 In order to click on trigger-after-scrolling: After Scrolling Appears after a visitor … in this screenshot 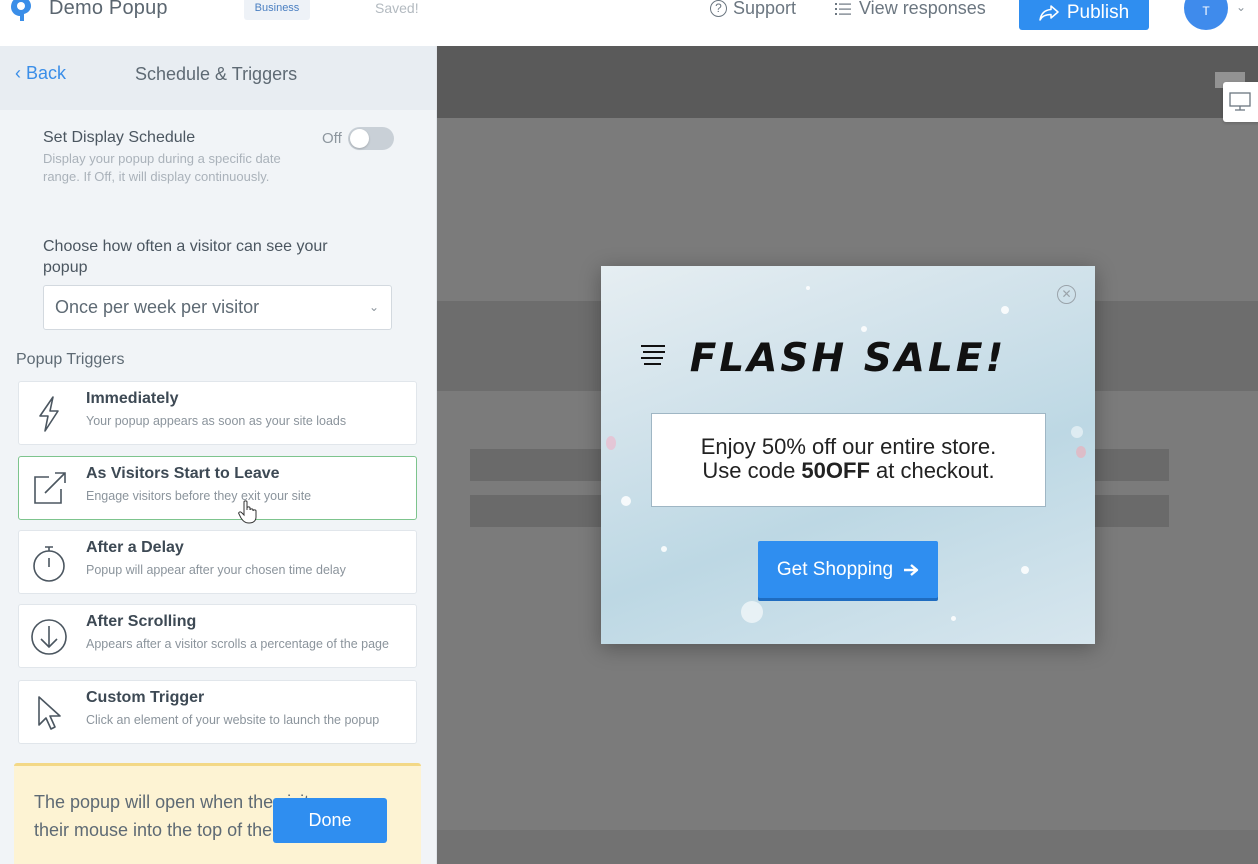, I will do `click(217, 636)`.